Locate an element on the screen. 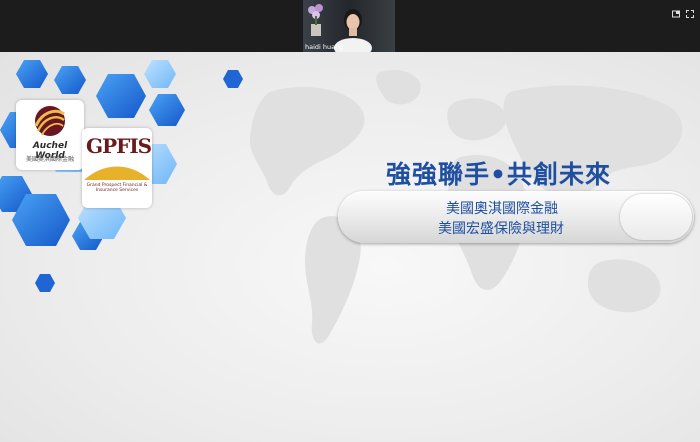 The image size is (700, 442). top-right-controls is located at coordinates (683, 10).